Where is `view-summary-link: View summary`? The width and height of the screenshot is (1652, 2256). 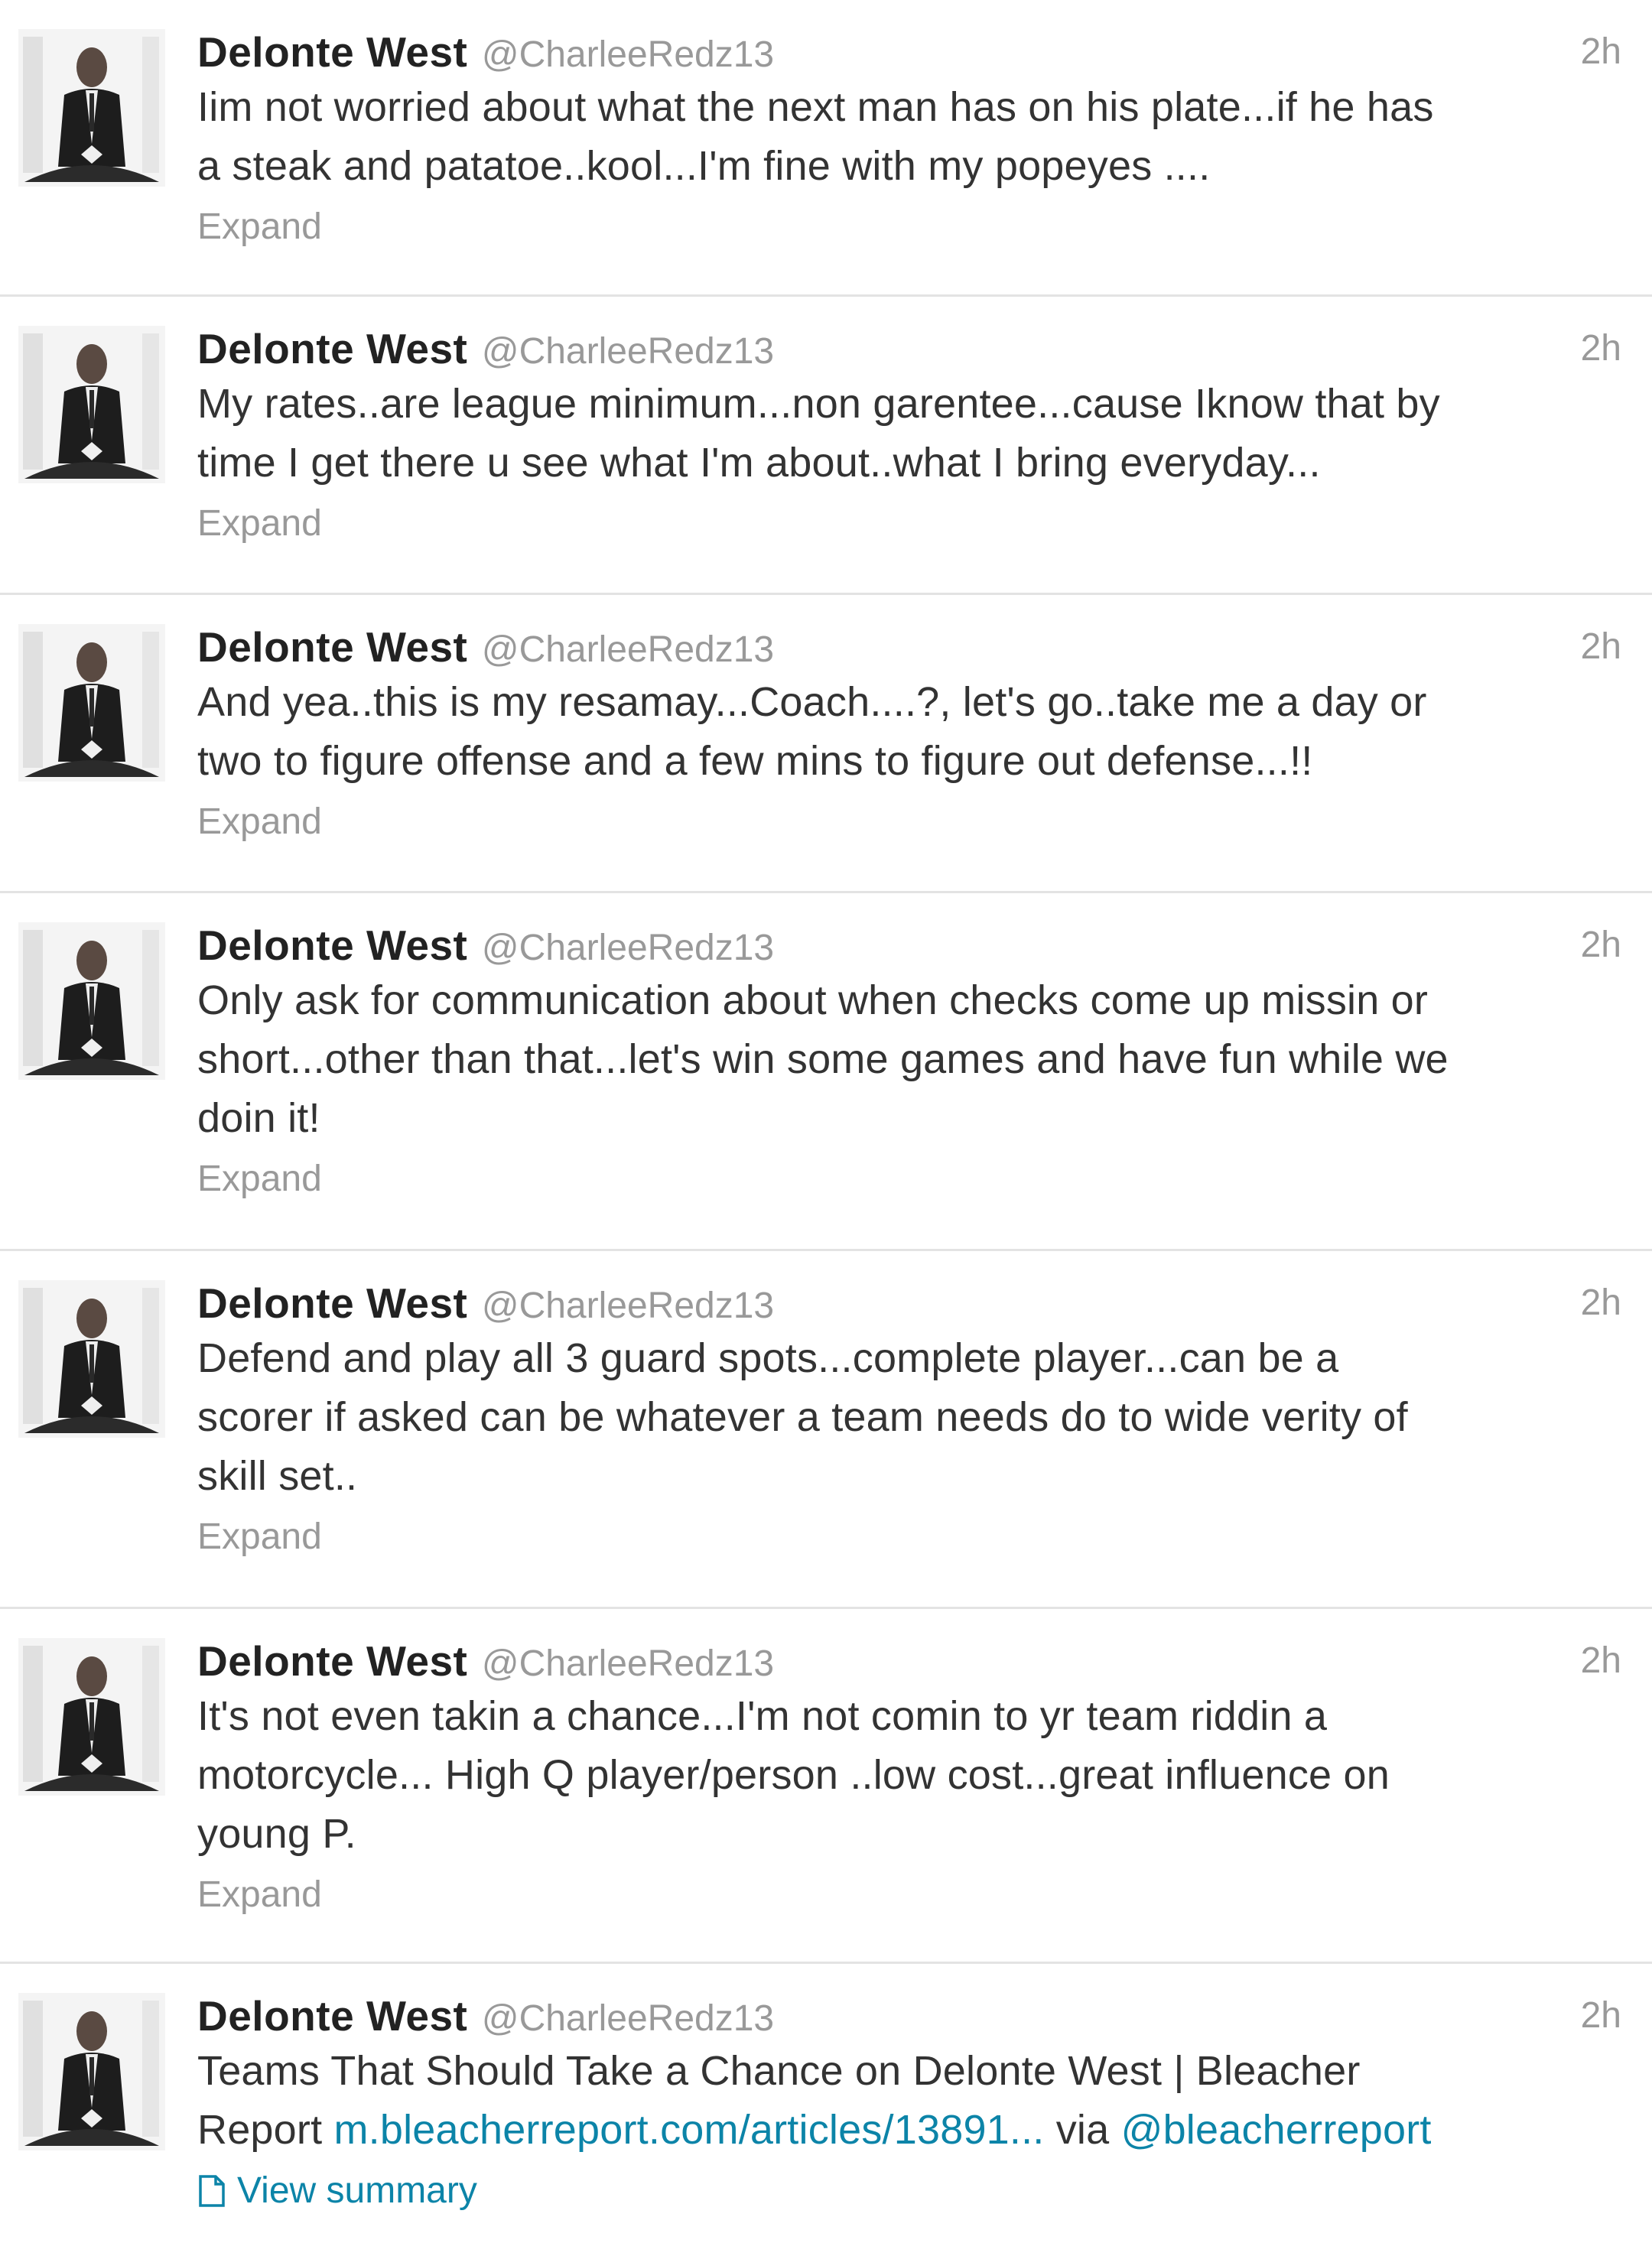 view-summary-link: View summary is located at coordinates (337, 2191).